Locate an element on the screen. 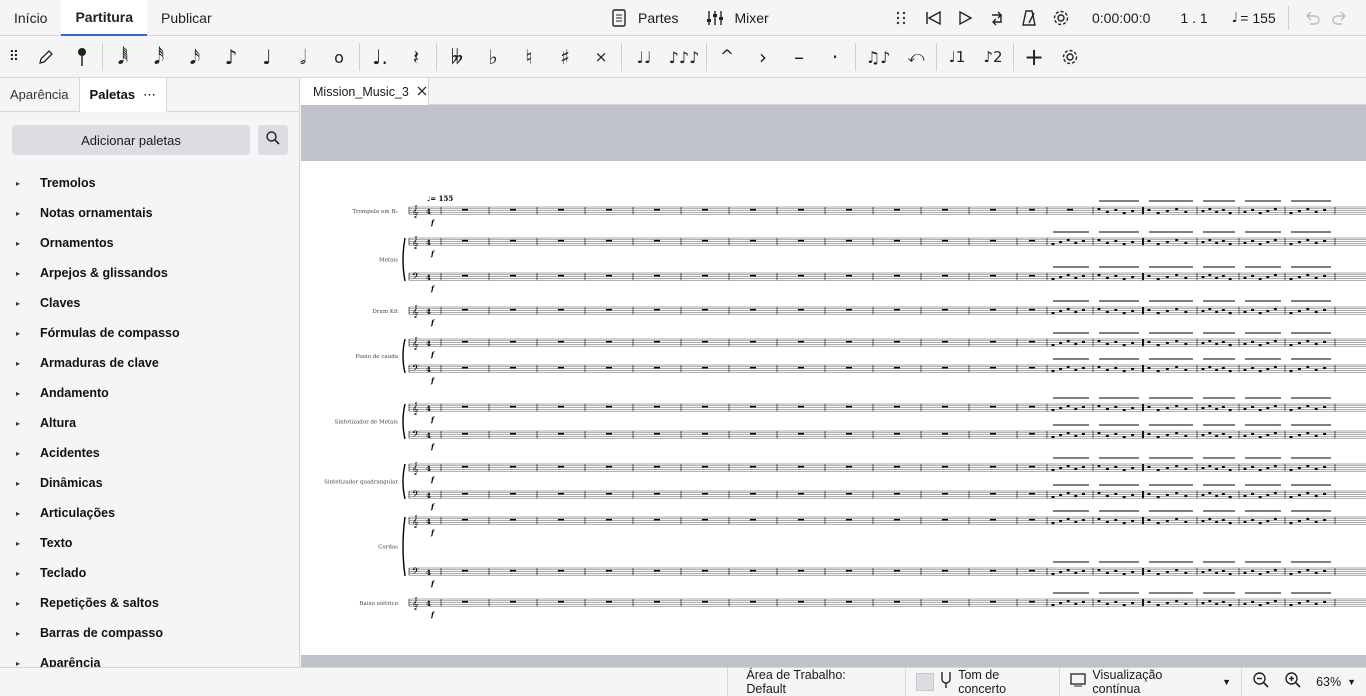  thirty-second-note-icon: 𝅘𝅥𝅰 is located at coordinates (159, 57).